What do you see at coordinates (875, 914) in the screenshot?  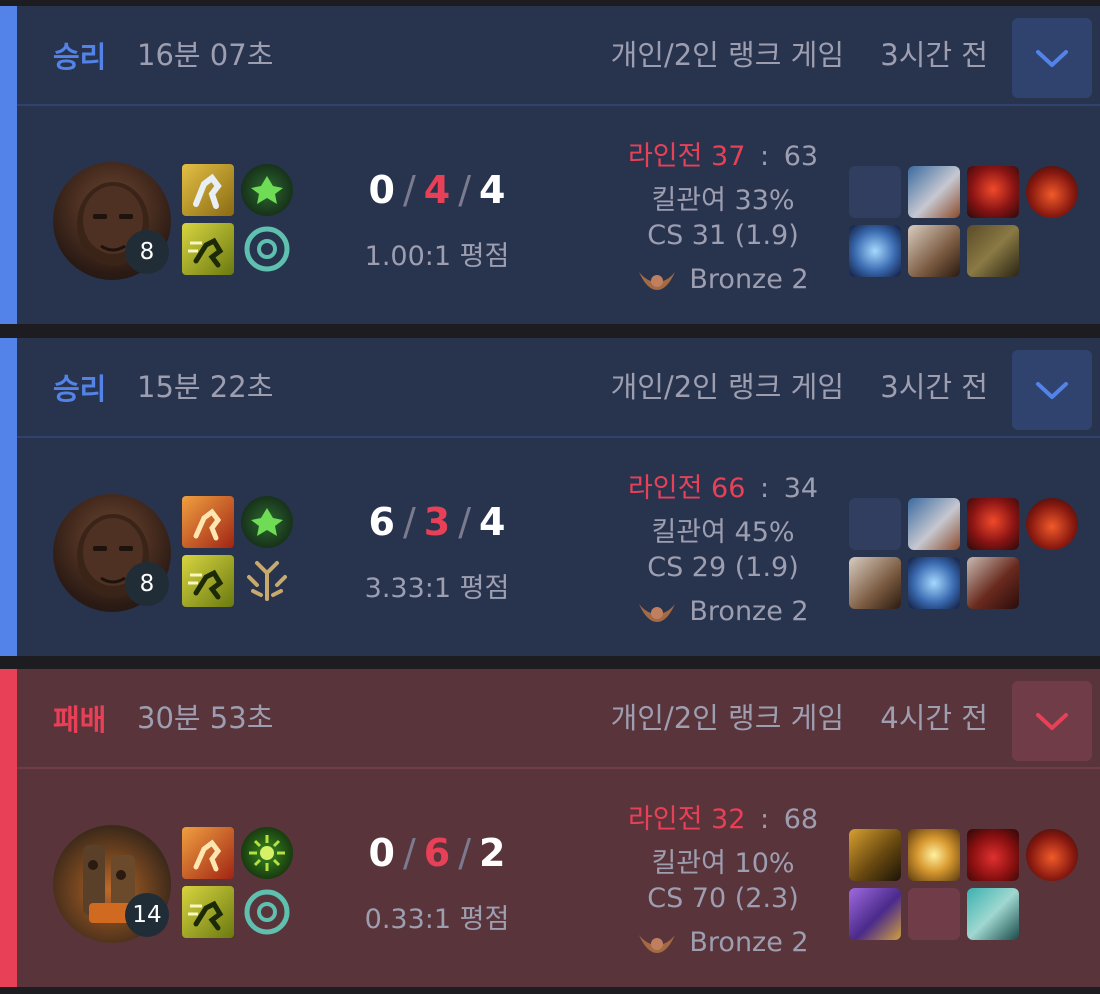 I see `item-mercury-treads-icon` at bounding box center [875, 914].